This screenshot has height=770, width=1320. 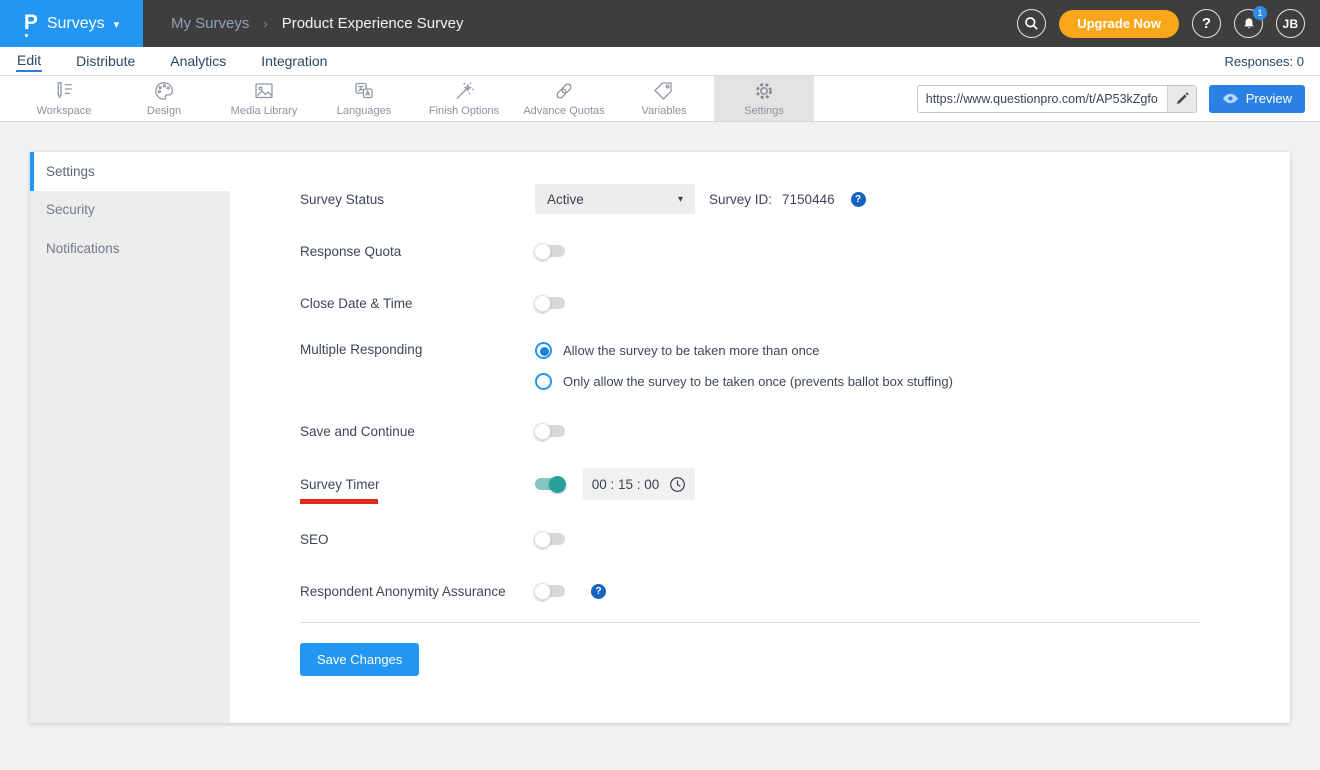 What do you see at coordinates (750, 431) in the screenshot?
I see `save-and-continue-row: Save and Continue` at bounding box center [750, 431].